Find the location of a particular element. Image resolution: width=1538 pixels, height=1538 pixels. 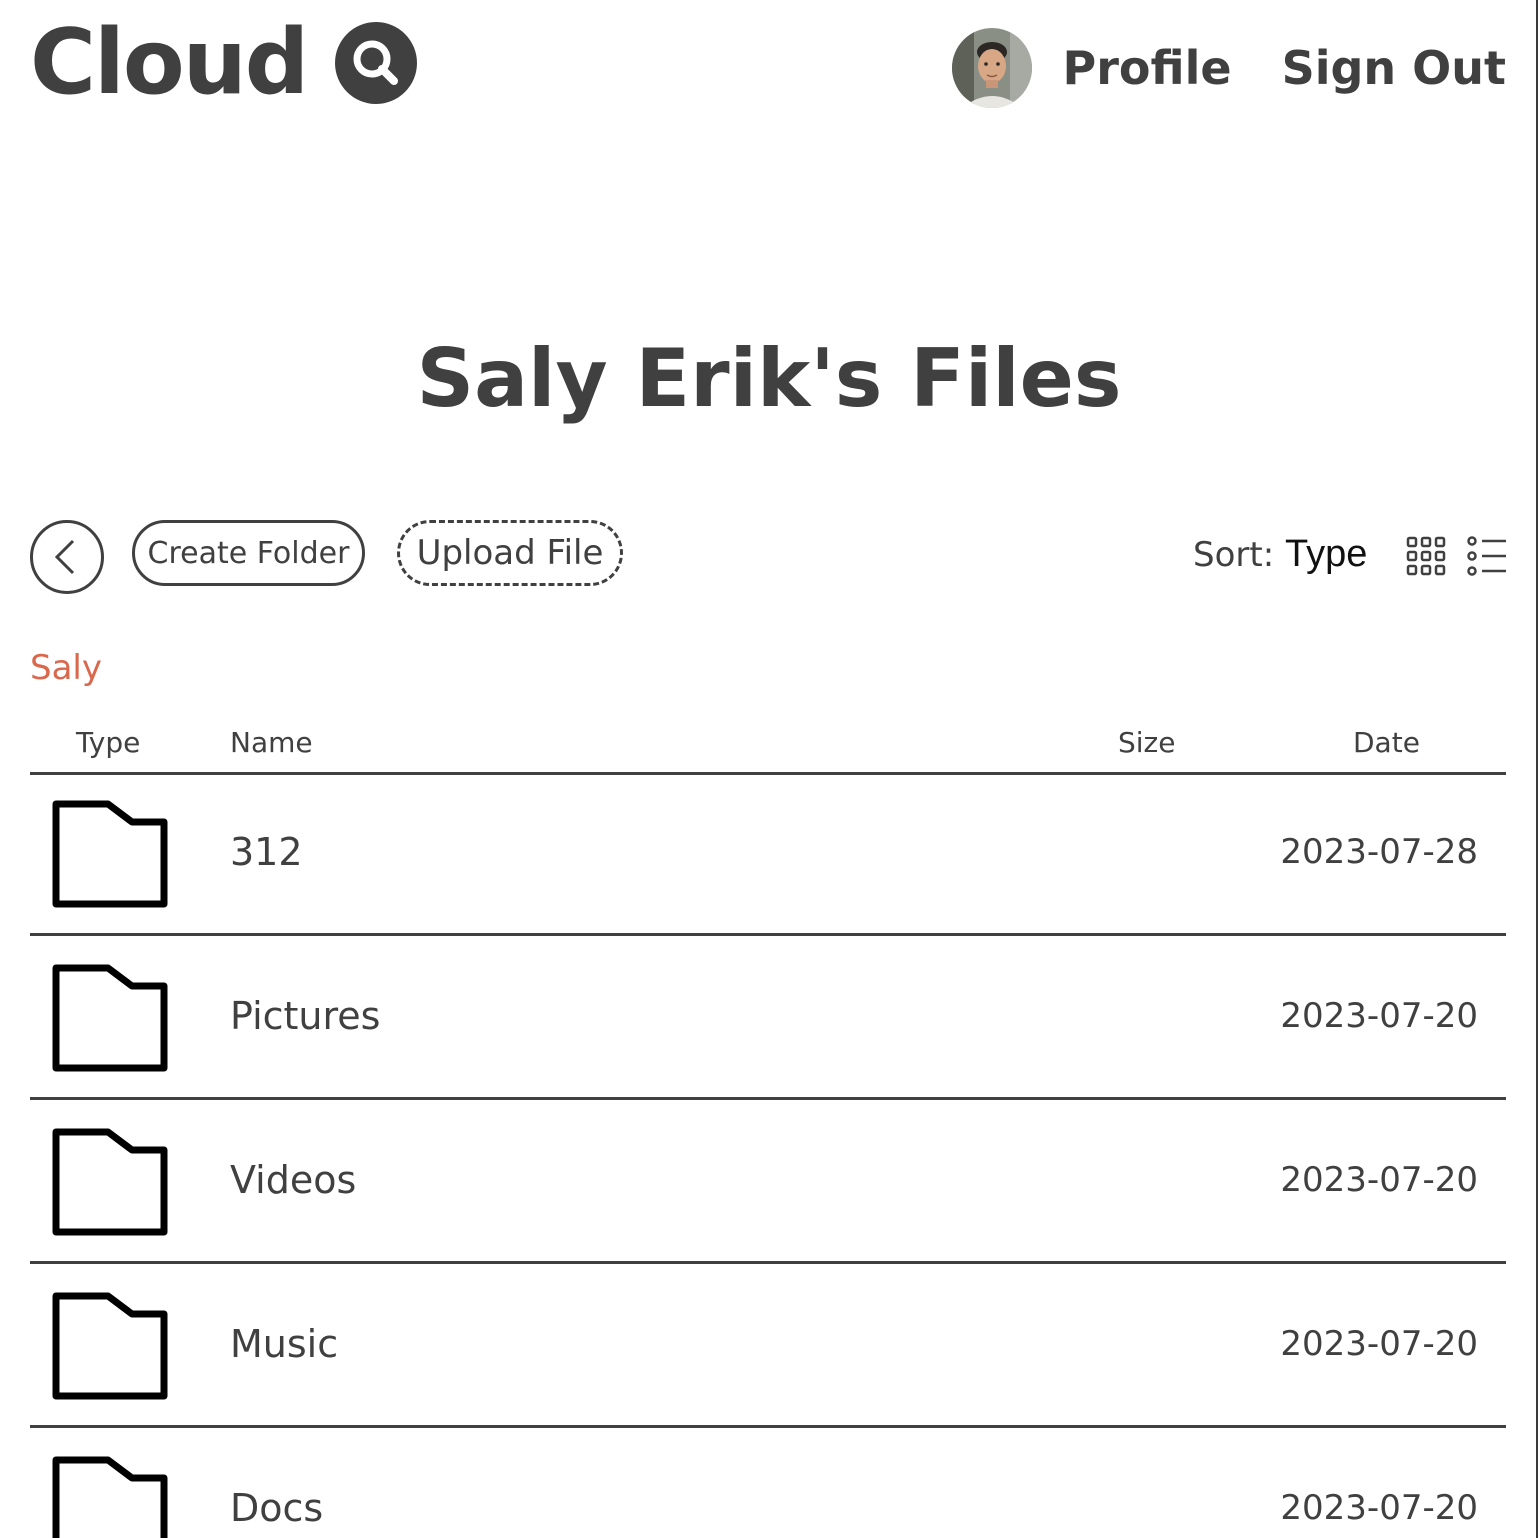

column-header-date: Date is located at coordinates (1386, 742).